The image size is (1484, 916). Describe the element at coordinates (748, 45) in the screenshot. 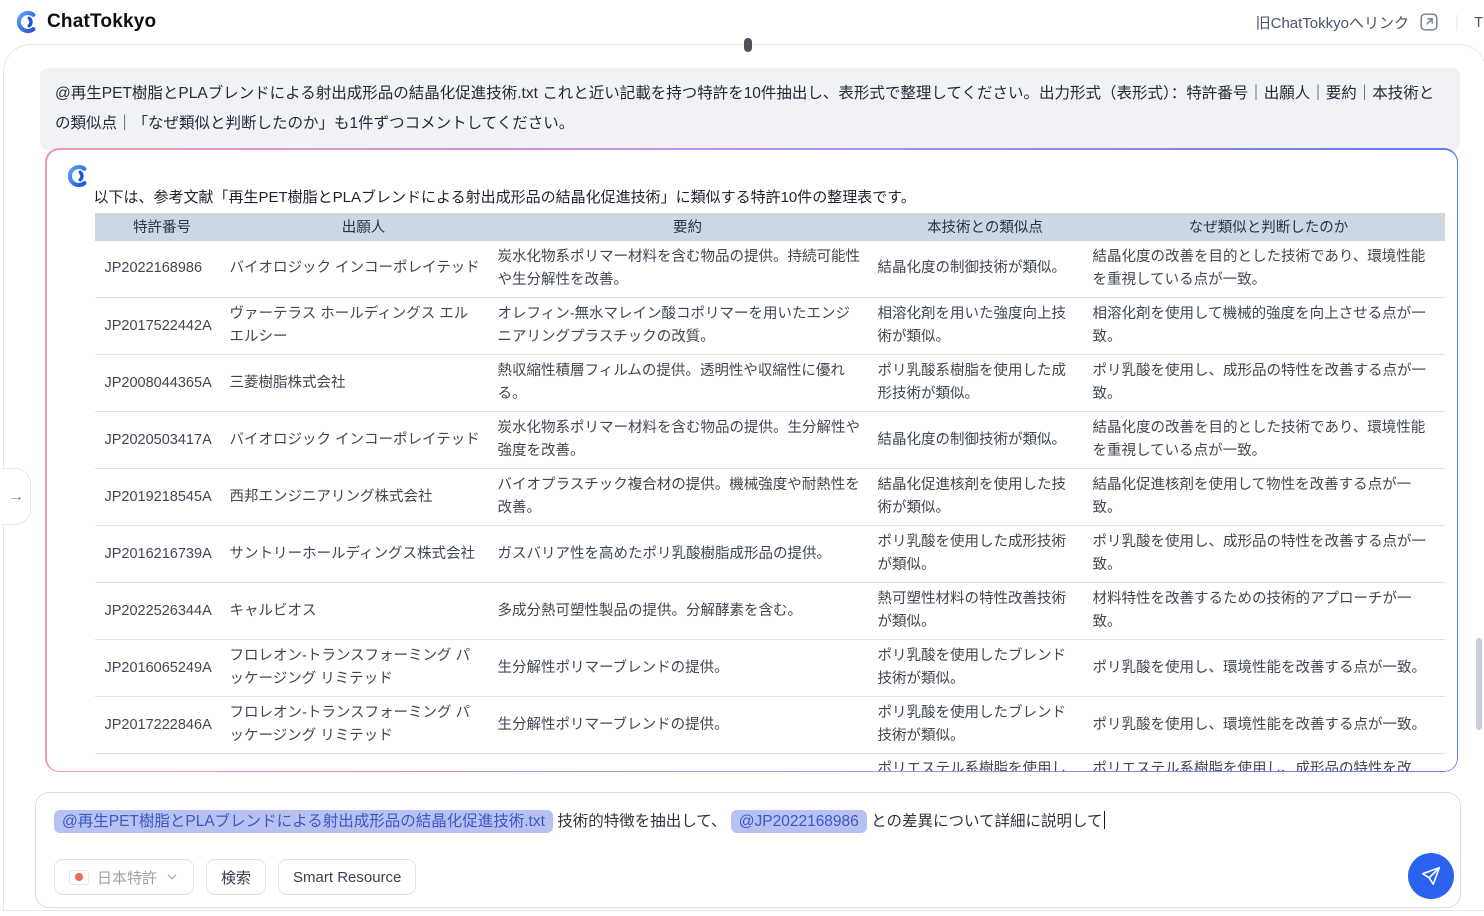

I see `scroll-handle` at that location.